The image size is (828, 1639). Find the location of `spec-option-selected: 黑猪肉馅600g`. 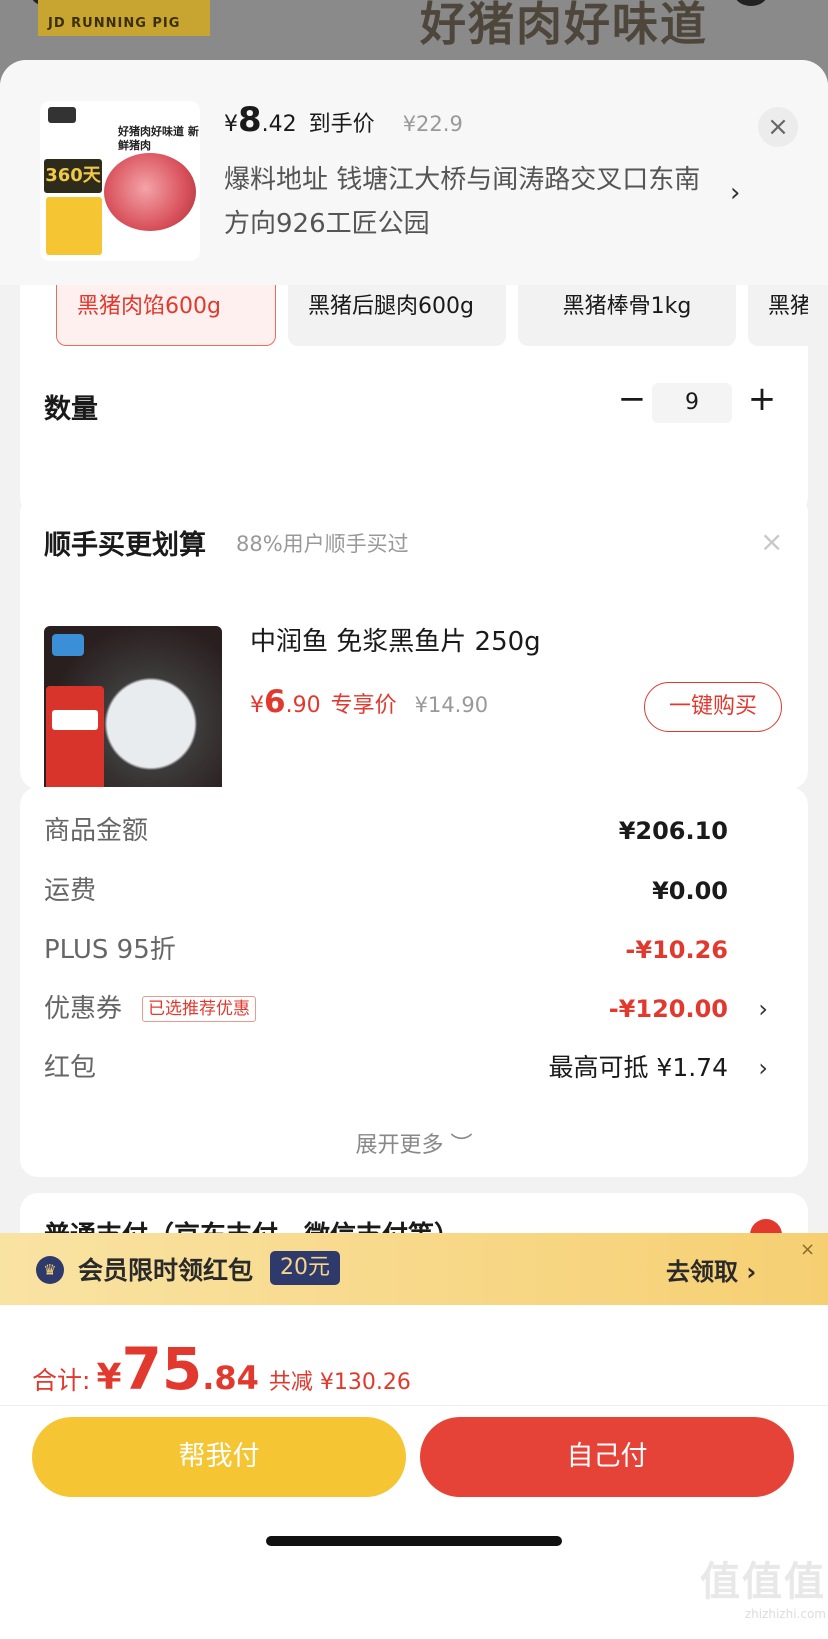

spec-option-selected: 黑猪肉馅600g is located at coordinates (166, 313).